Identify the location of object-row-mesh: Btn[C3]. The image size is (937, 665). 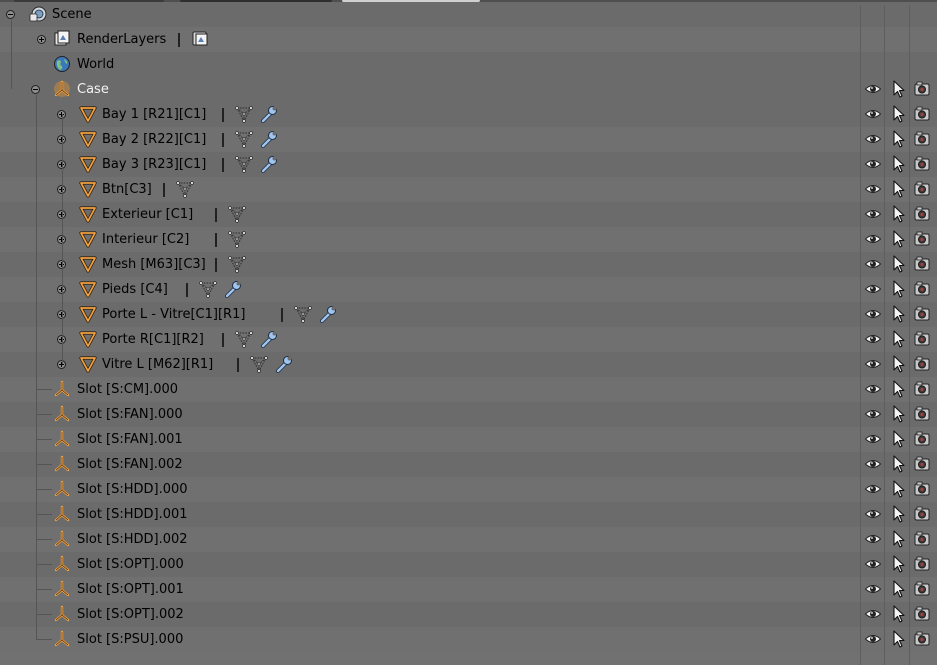
(468, 189).